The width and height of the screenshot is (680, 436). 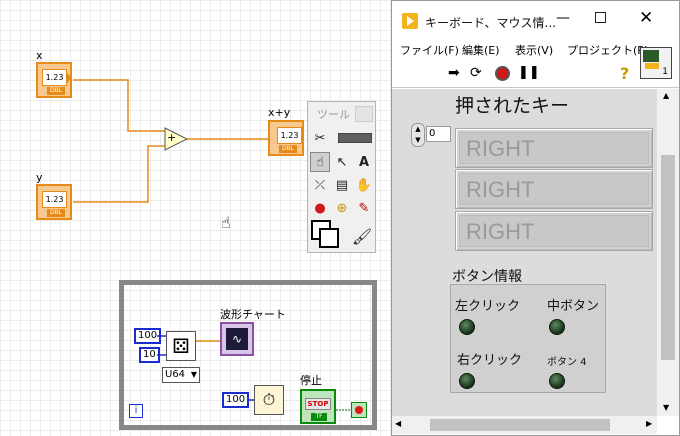 I want to click on toolbar: ➡ ⟳ ❚❚ ? 1, so click(x=535, y=67).